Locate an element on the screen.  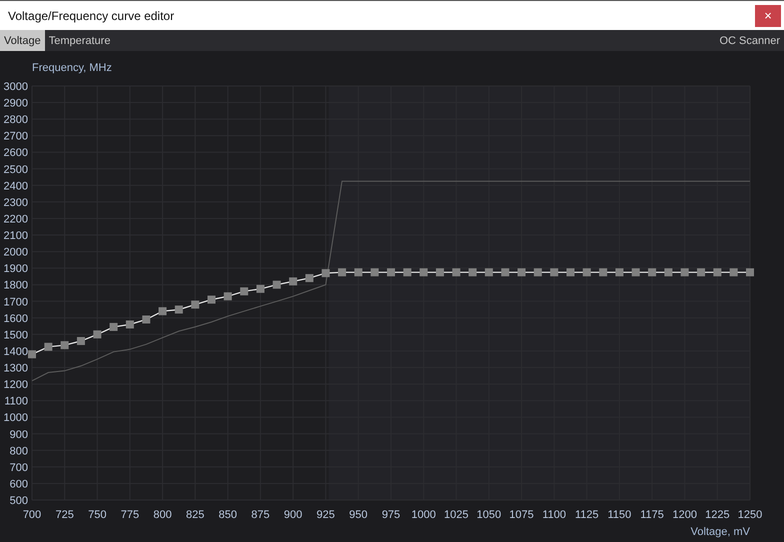
x-tick-label: 1225 is located at coordinates (717, 515).